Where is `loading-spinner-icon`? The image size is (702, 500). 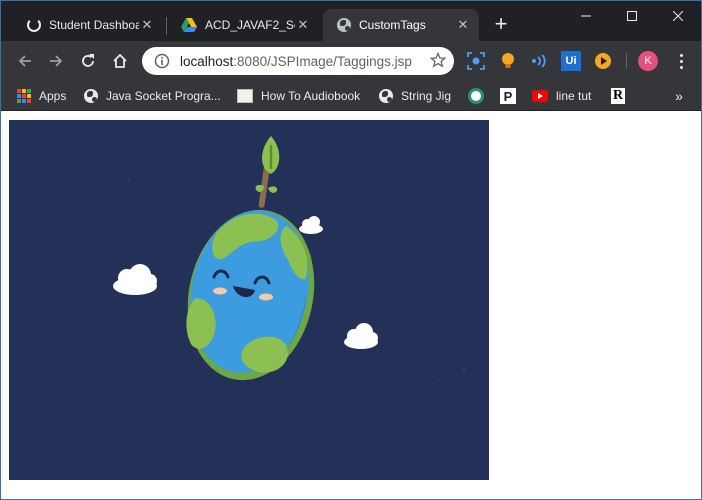
loading-spinner-icon is located at coordinates (34, 25).